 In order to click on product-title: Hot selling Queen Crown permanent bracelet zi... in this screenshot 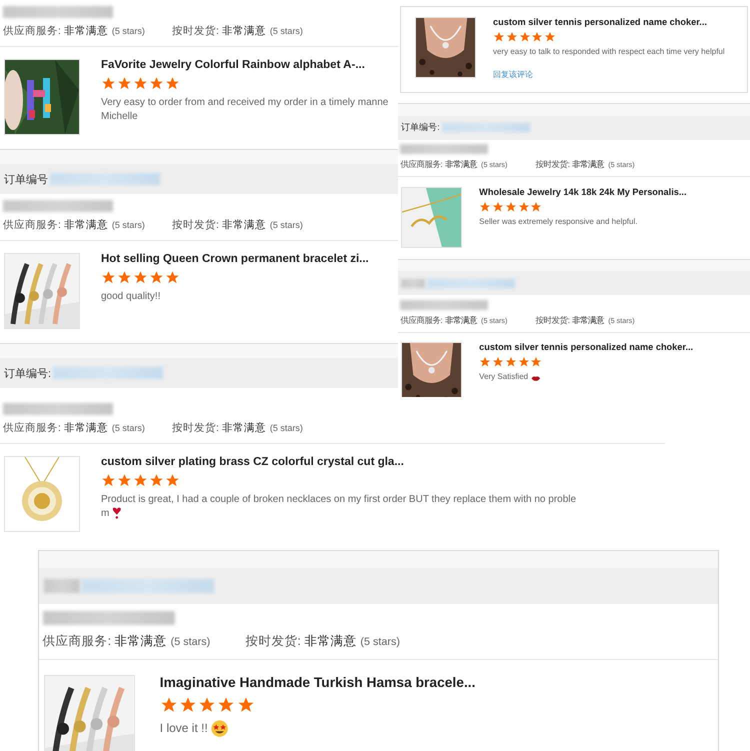, I will do `click(235, 259)`.